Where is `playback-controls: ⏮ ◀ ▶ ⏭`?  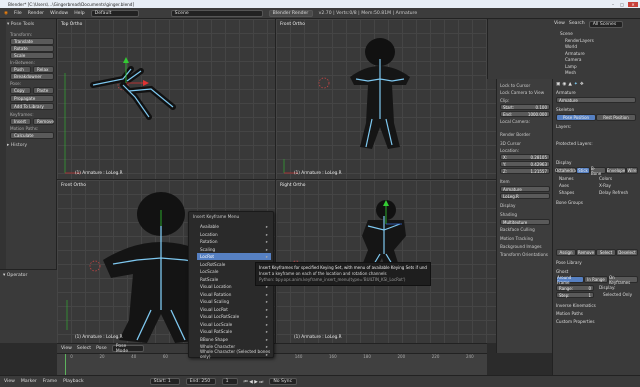 playback-controls: ⏮ ◀ ▶ ⏭ is located at coordinates (254, 382).